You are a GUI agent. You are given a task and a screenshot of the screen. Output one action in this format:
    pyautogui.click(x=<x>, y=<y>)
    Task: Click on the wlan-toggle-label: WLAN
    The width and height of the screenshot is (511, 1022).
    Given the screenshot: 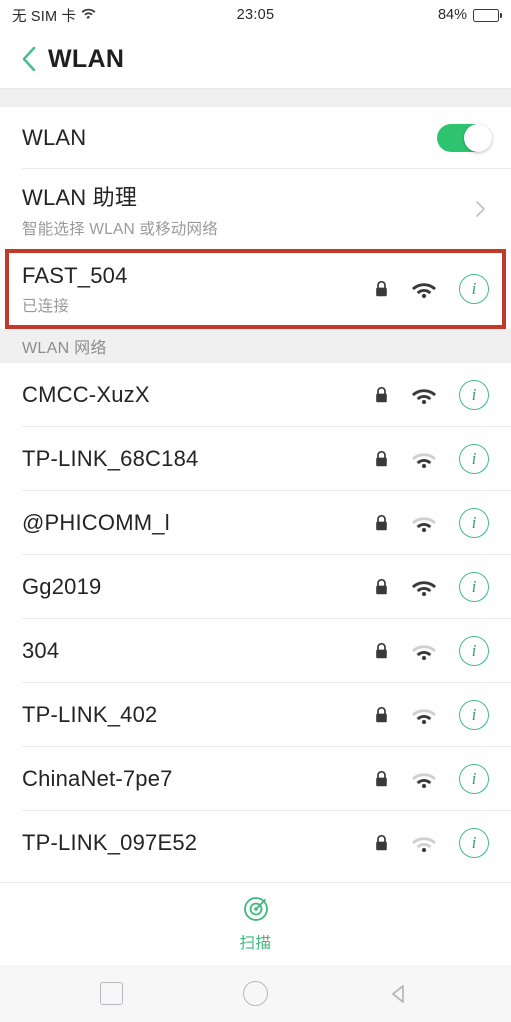 What is the action you would take?
    pyautogui.click(x=54, y=137)
    